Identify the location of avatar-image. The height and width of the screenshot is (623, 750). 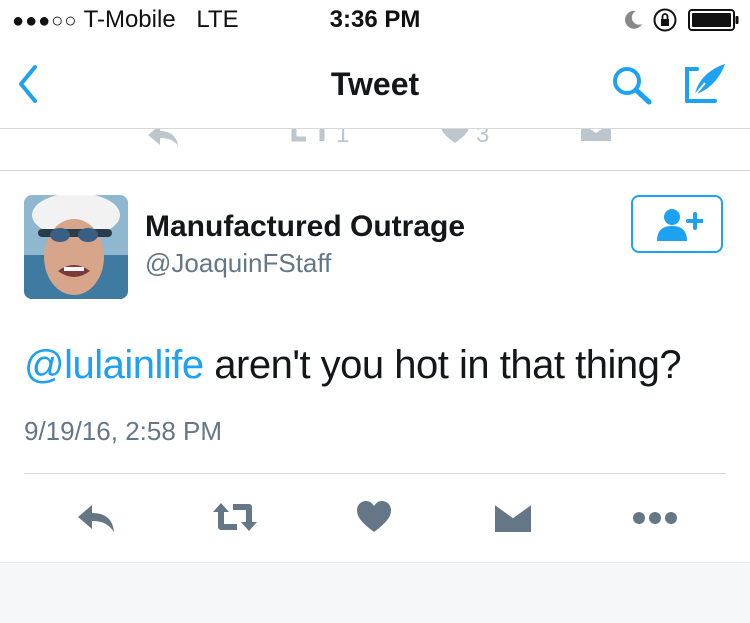
(76, 247).